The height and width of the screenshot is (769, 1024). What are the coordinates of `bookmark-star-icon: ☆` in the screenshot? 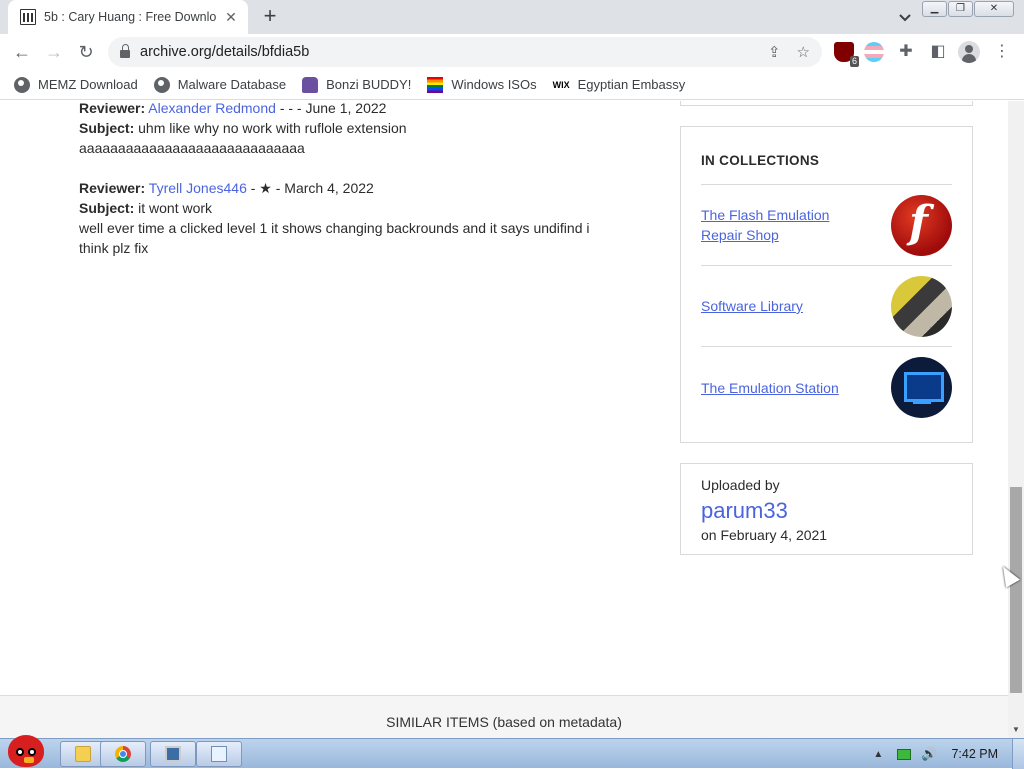 It's located at (803, 52).